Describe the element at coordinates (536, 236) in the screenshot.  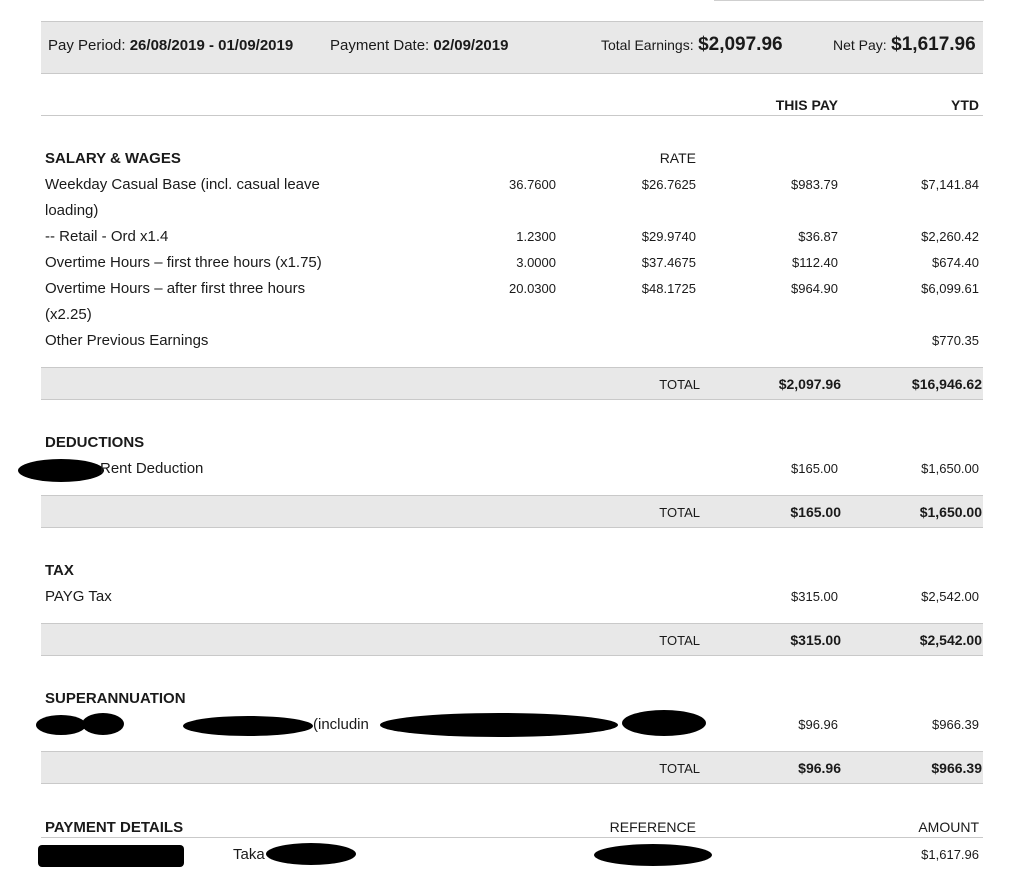
I see `salary-row-hours: 1.2300` at that location.